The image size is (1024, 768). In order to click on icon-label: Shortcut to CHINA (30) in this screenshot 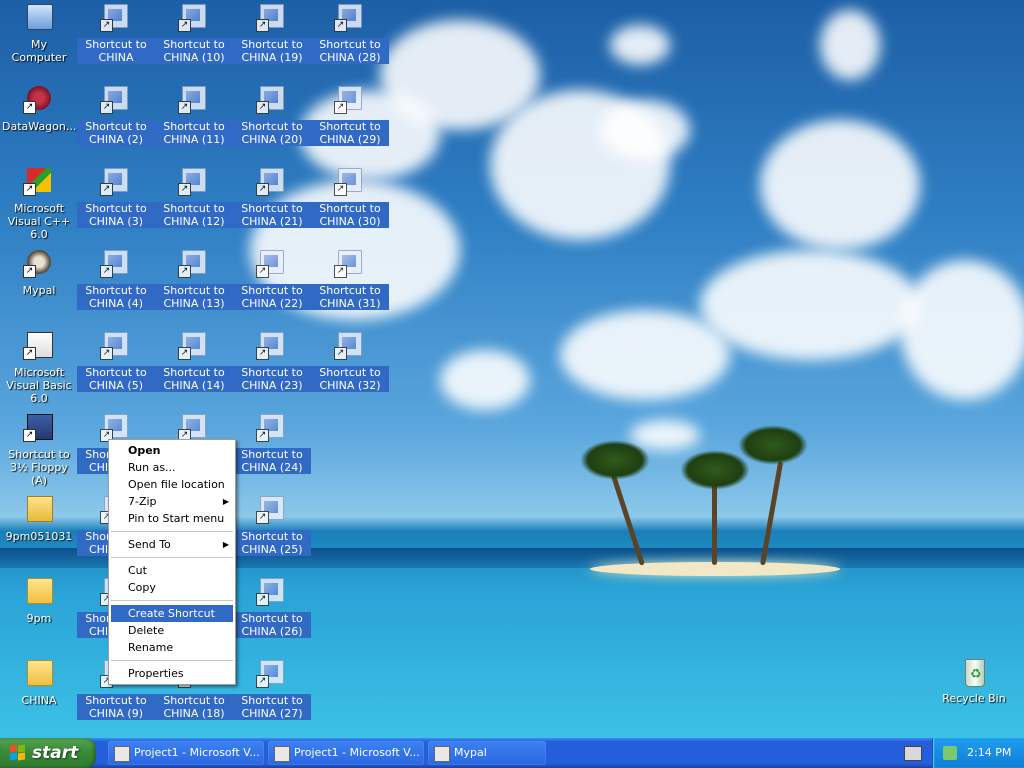, I will do `click(350, 215)`.